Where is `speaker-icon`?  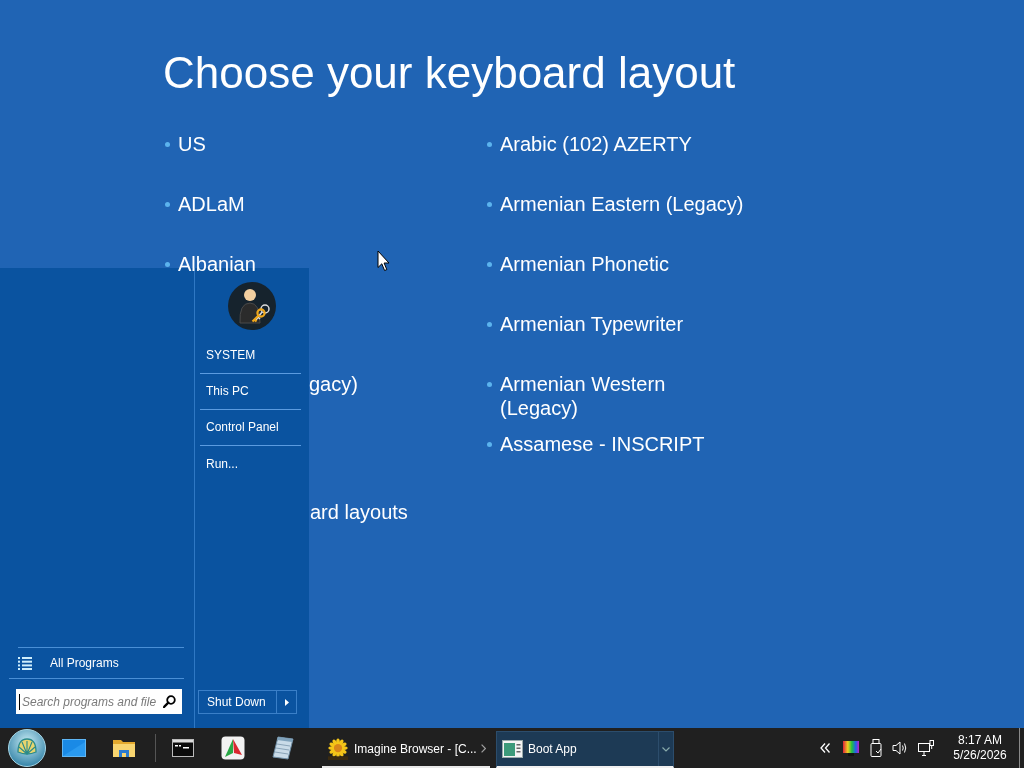 speaker-icon is located at coordinates (900, 748).